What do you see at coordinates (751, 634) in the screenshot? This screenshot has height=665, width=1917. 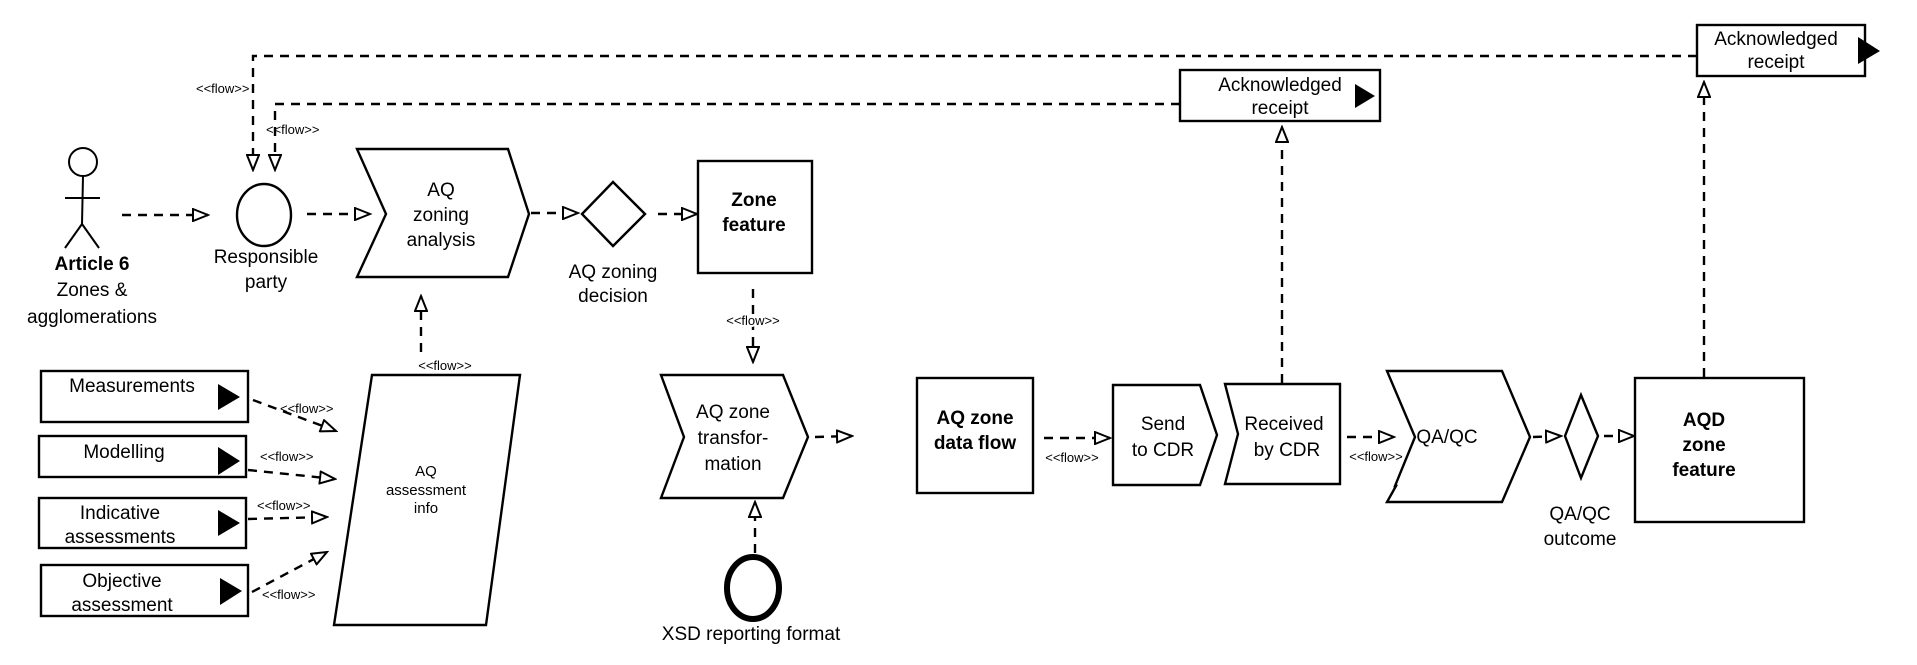 I see `svg-text: XSD reporting format` at bounding box center [751, 634].